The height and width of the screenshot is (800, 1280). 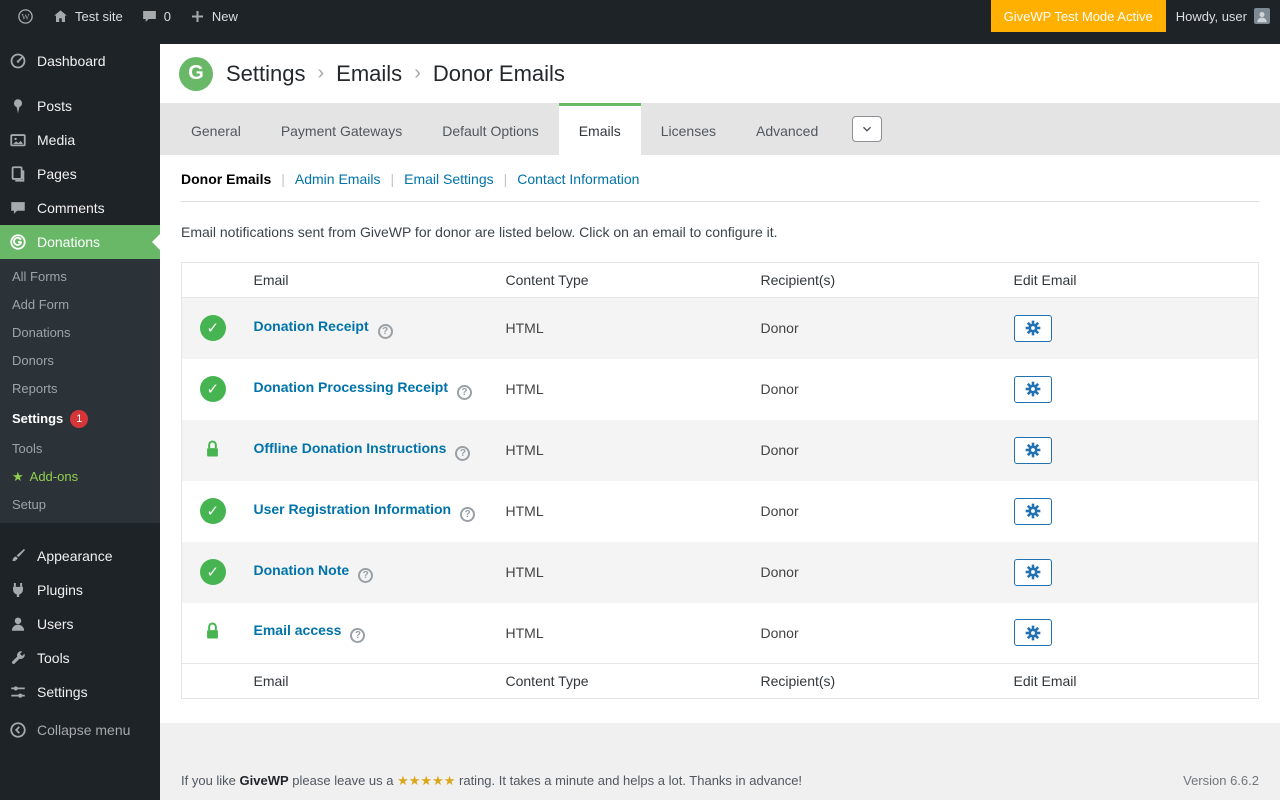 What do you see at coordinates (338, 179) in the screenshot?
I see `subnav-admin-emails: Admin Emails` at bounding box center [338, 179].